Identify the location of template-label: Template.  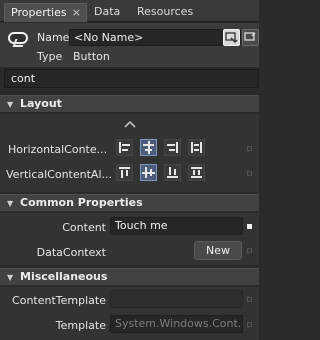
(80, 325).